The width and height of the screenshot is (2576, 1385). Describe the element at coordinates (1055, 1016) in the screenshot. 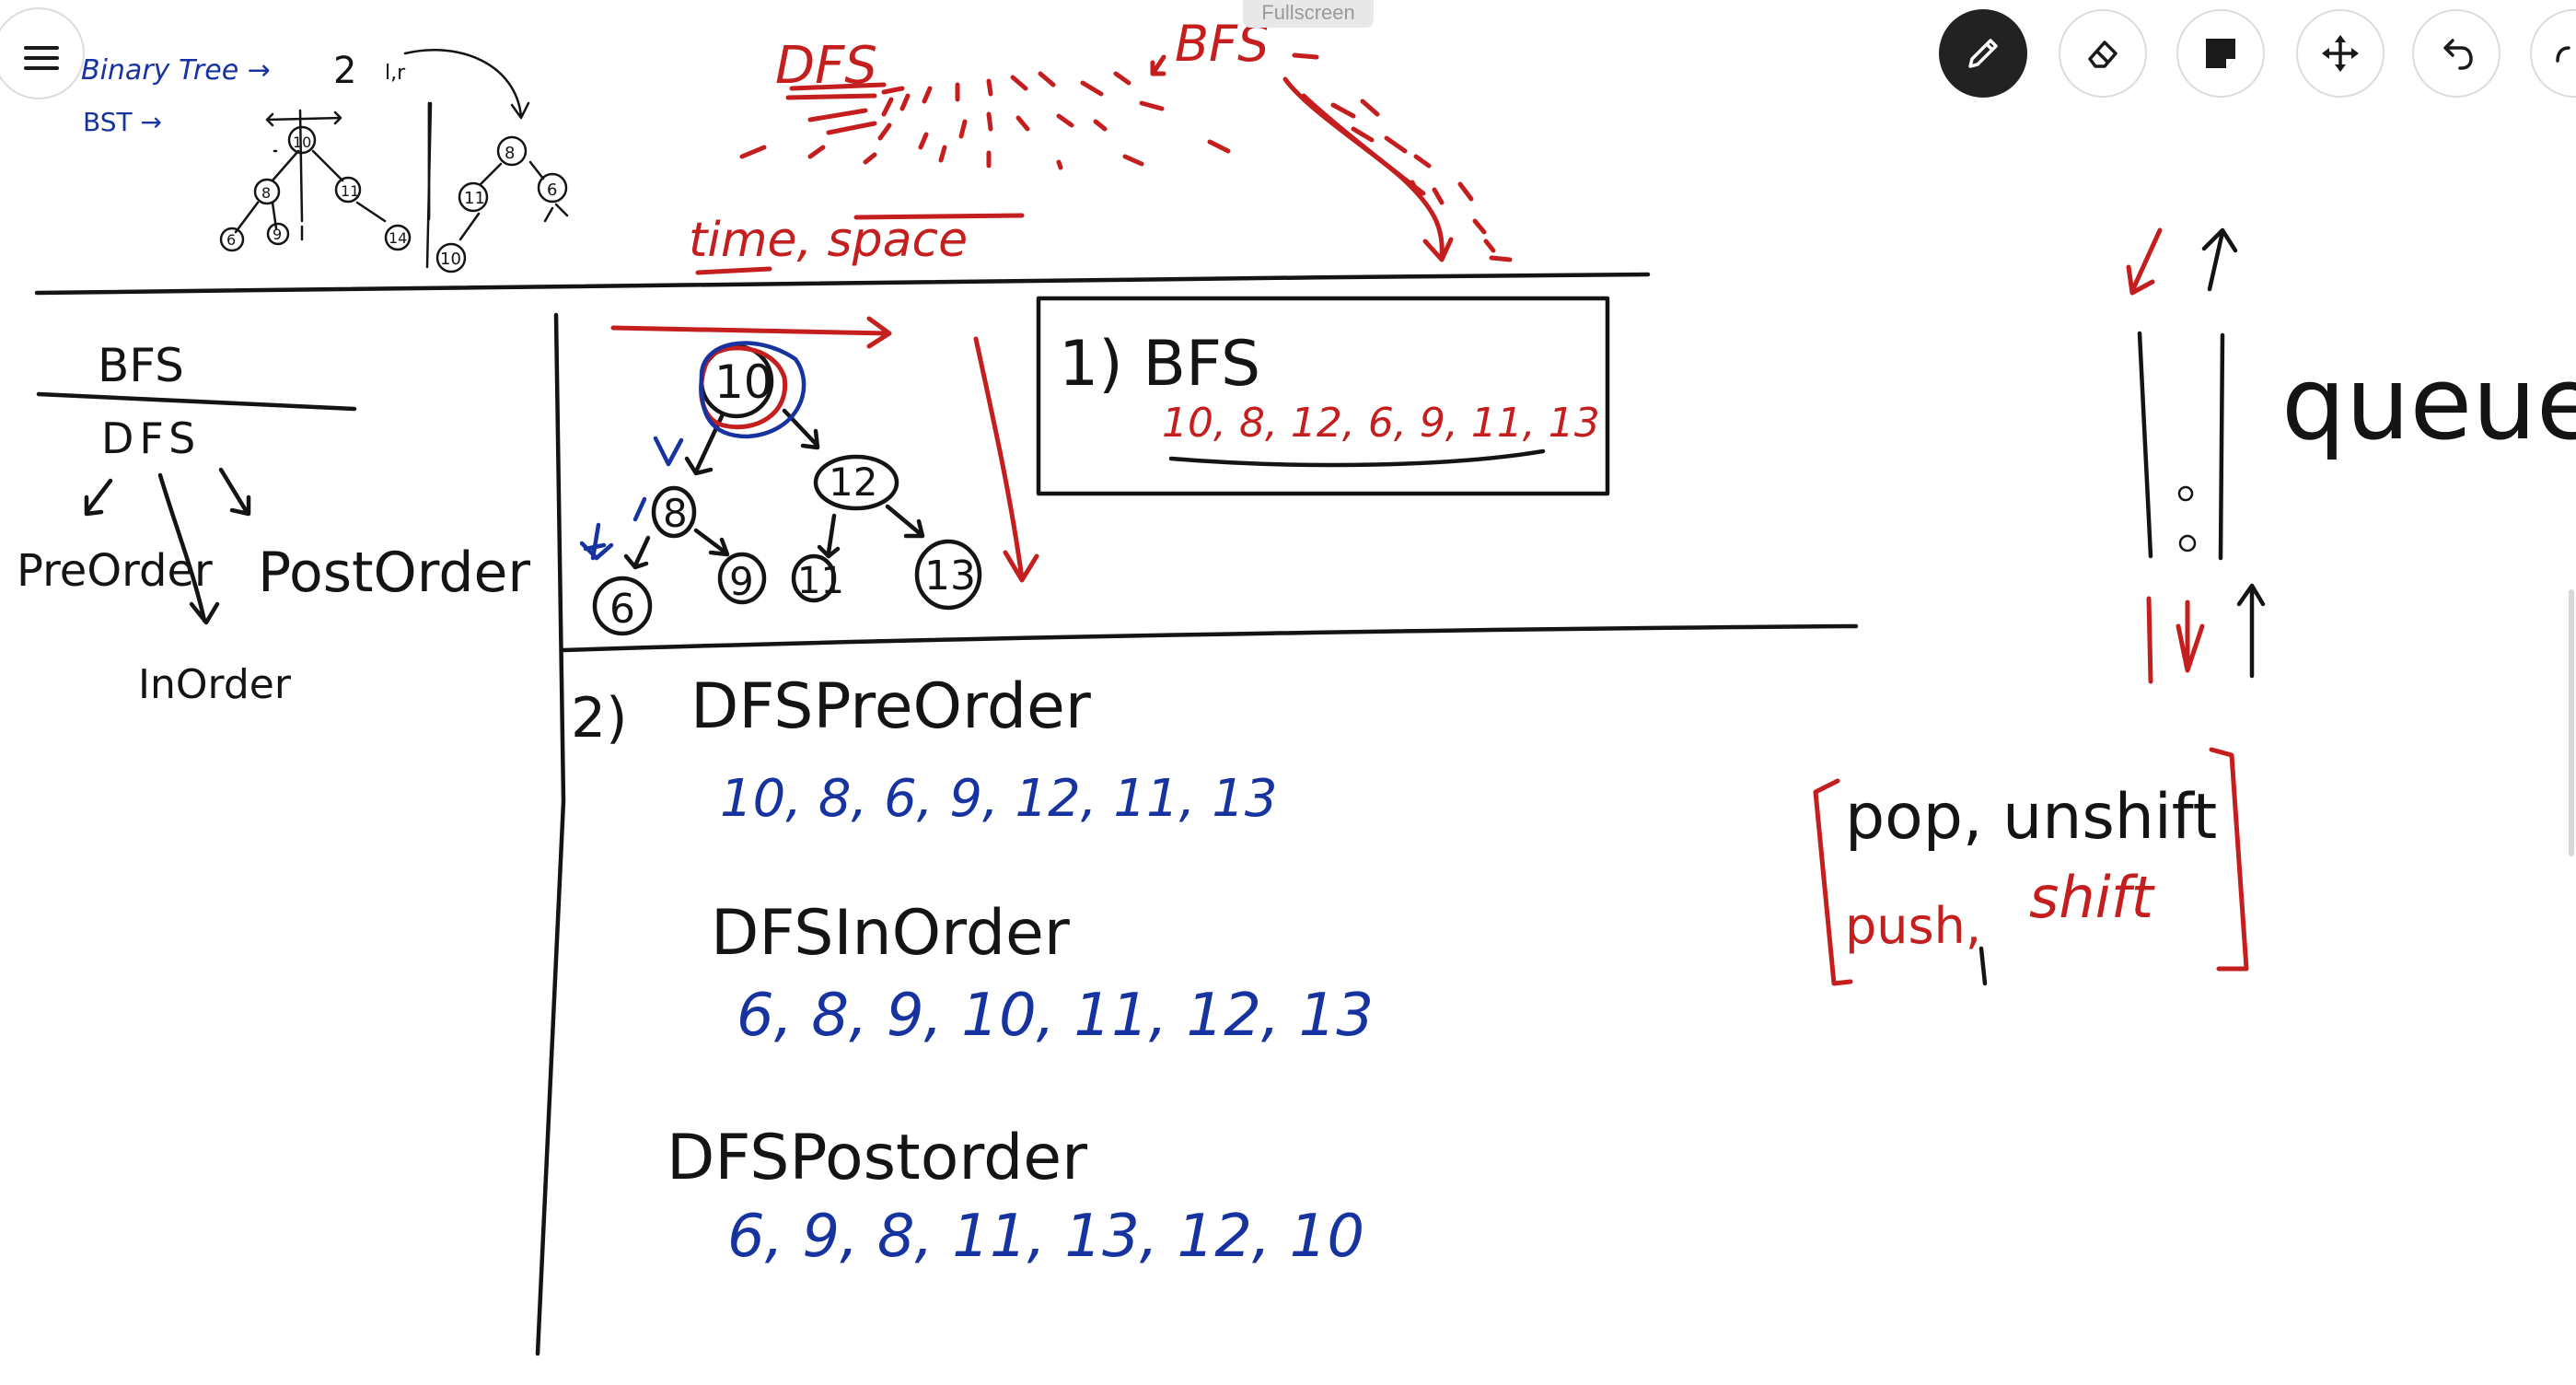

I see `dfs-inorder-sequence: 6, 8, 9, 10, 11, 12, 13` at that location.